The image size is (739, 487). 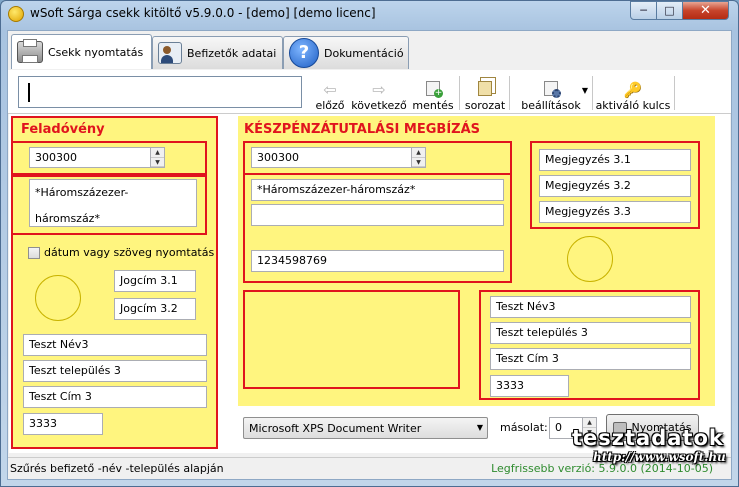 What do you see at coordinates (643, 10) in the screenshot?
I see `minimize-button: ─` at bounding box center [643, 10].